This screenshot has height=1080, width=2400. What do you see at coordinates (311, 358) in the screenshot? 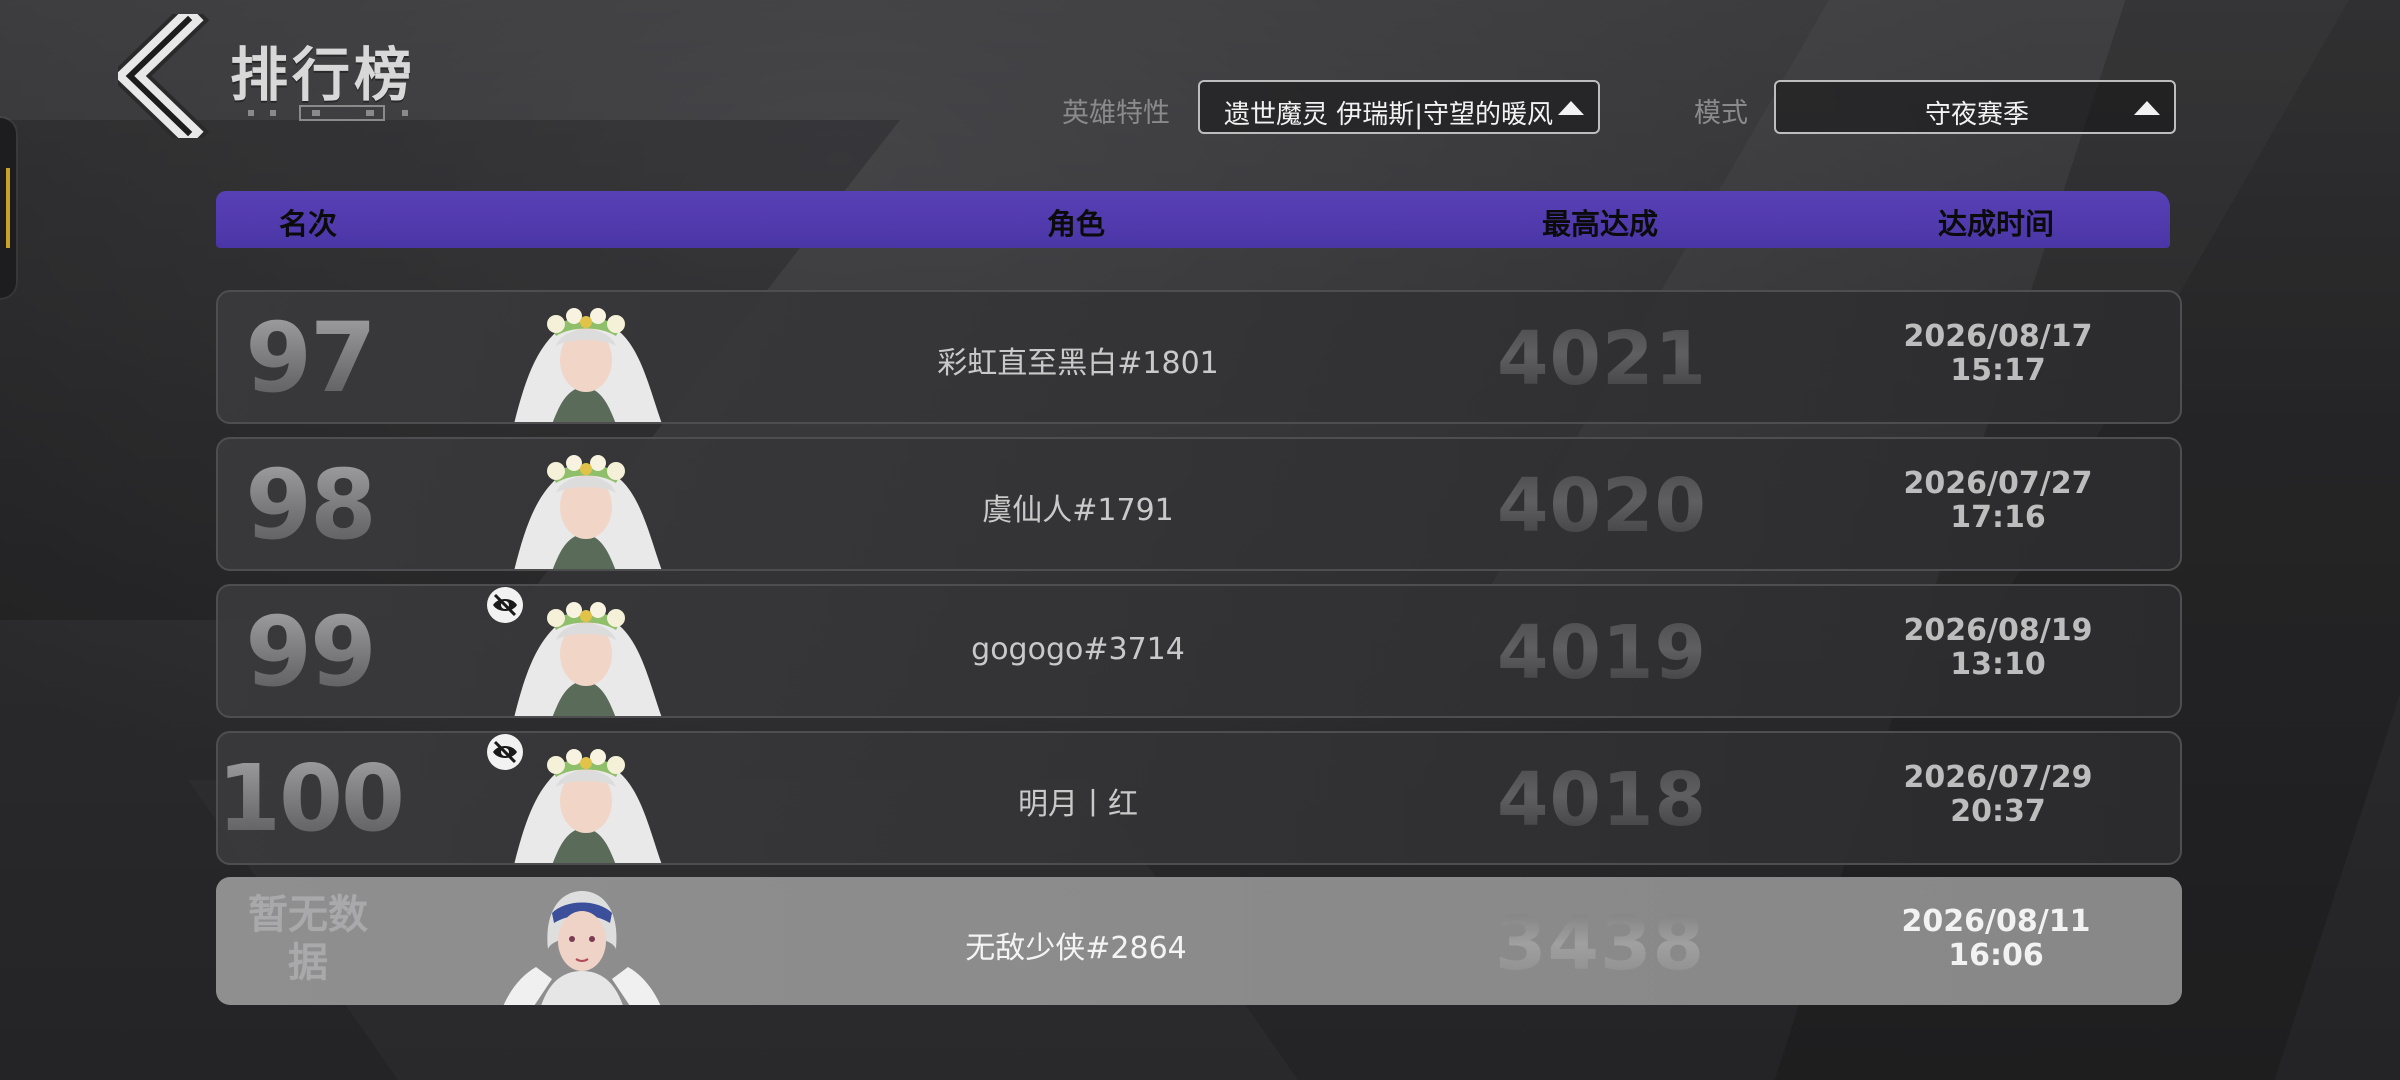
I see `rank-number: 97` at bounding box center [311, 358].